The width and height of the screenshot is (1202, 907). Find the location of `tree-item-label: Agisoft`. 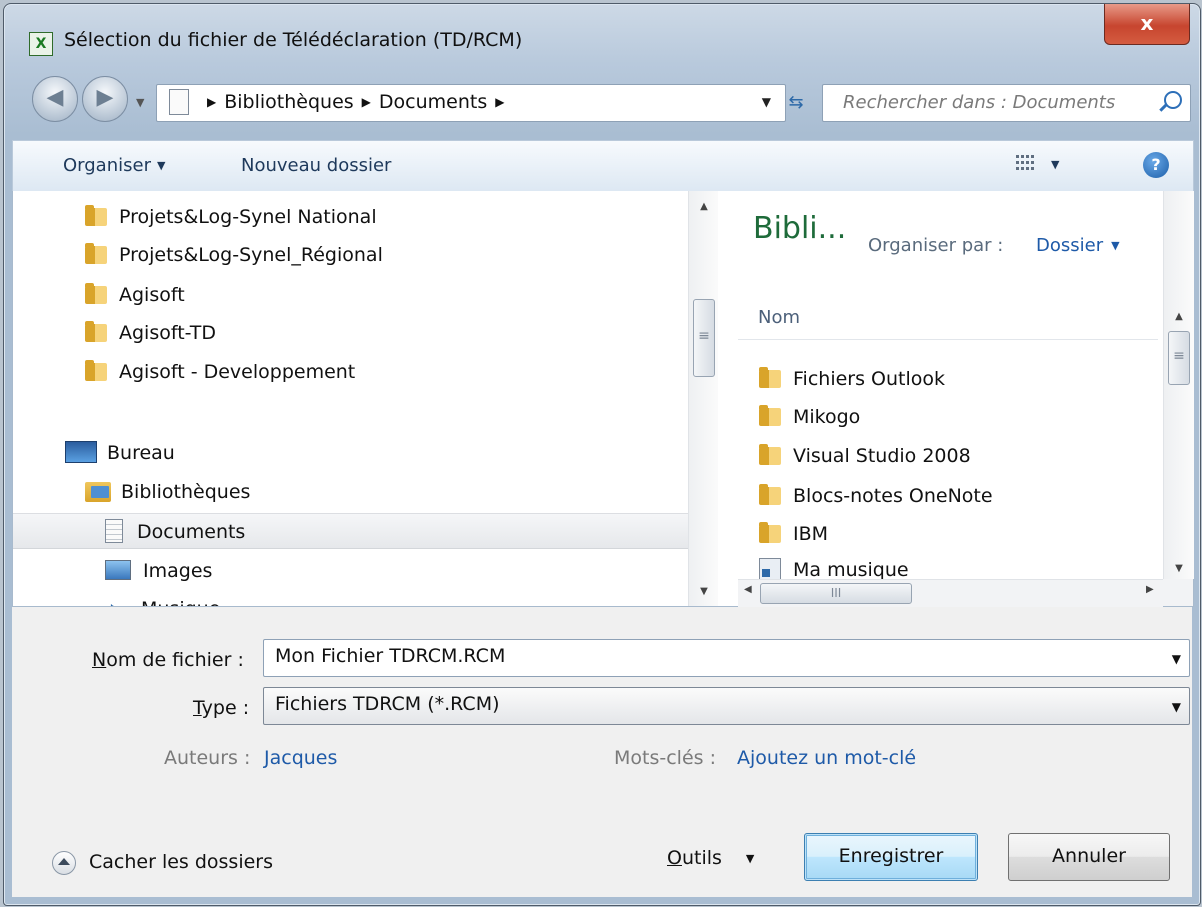

tree-item-label: Agisoft is located at coordinates (152, 295).